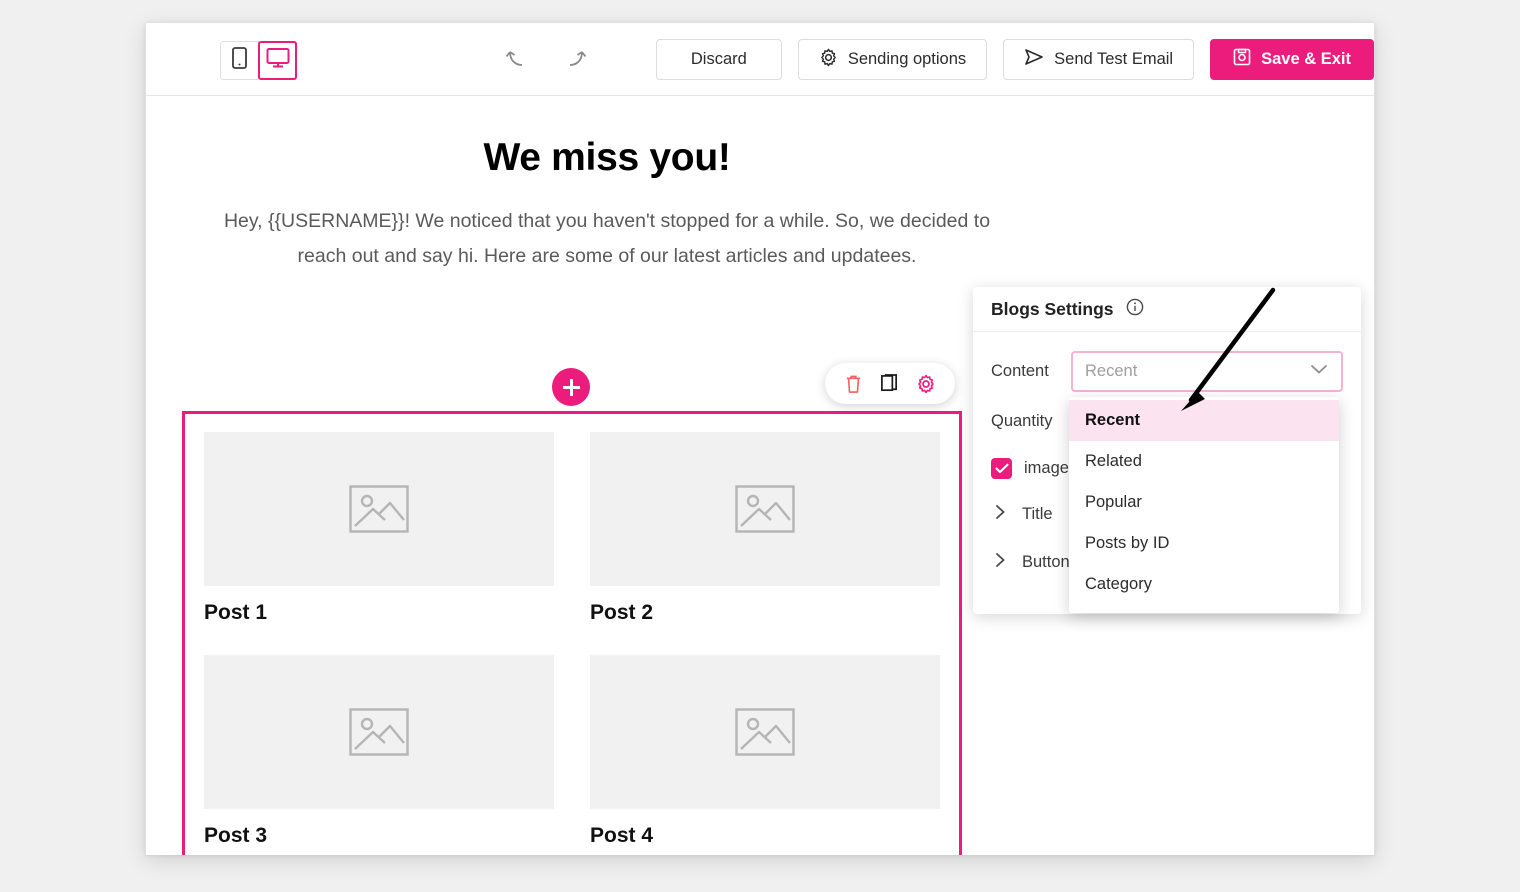 This screenshot has height=892, width=1520. I want to click on phone-icon, so click(239, 60).